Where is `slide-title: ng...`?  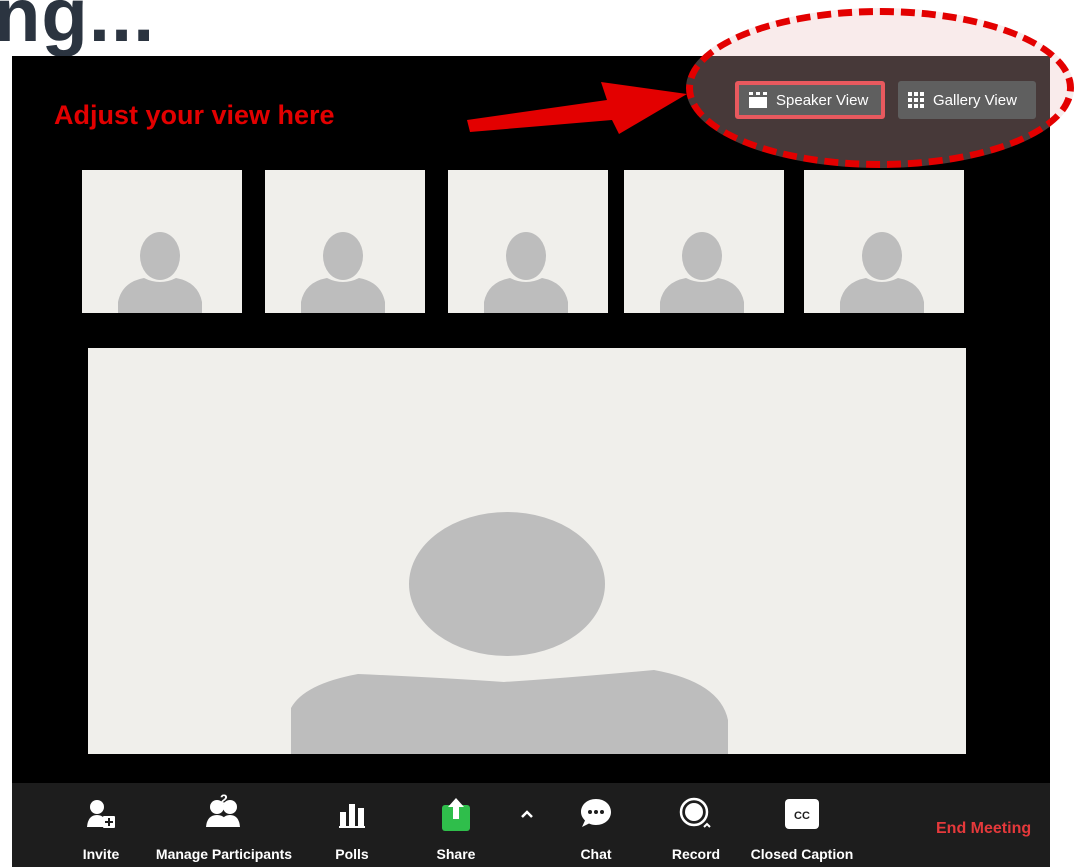 slide-title: ng... is located at coordinates (78, 29).